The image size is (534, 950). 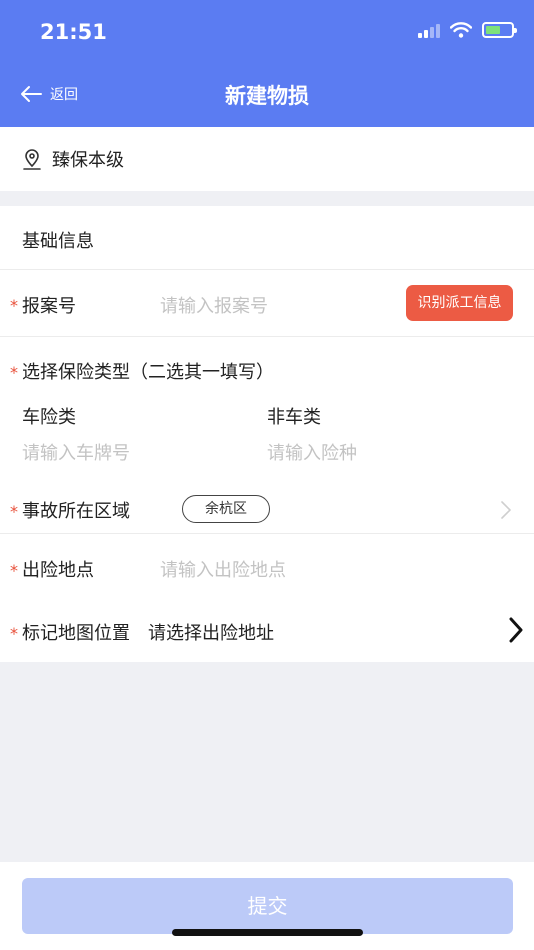 I want to click on location-label: 出险地点, so click(x=58, y=570).